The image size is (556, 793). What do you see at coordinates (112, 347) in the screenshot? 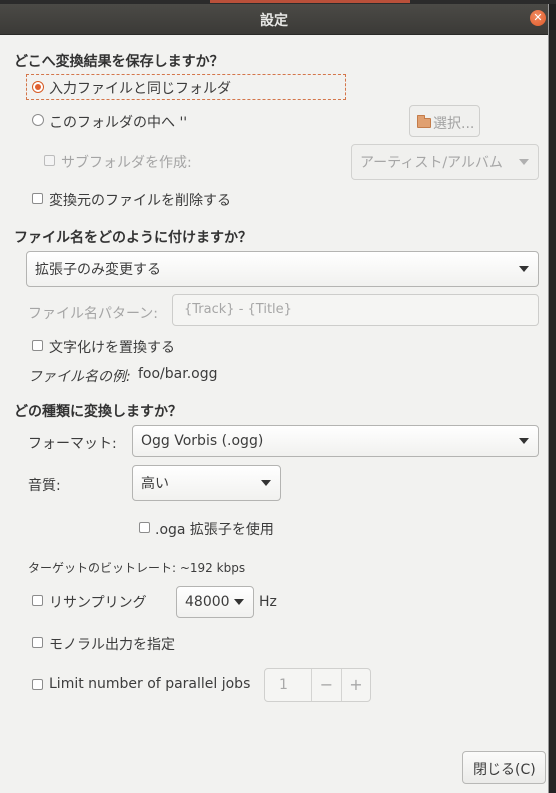
I see `replace-garbled-label: 文字化けを置換する` at bounding box center [112, 347].